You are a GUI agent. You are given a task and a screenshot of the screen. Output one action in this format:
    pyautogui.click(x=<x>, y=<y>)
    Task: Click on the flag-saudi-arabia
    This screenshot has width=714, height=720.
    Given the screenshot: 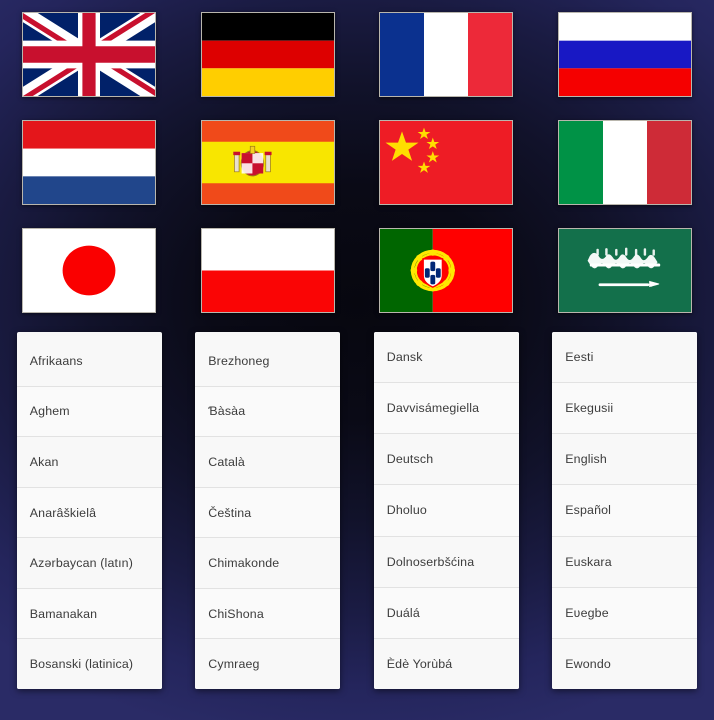 What is the action you would take?
    pyautogui.click(x=624, y=271)
    